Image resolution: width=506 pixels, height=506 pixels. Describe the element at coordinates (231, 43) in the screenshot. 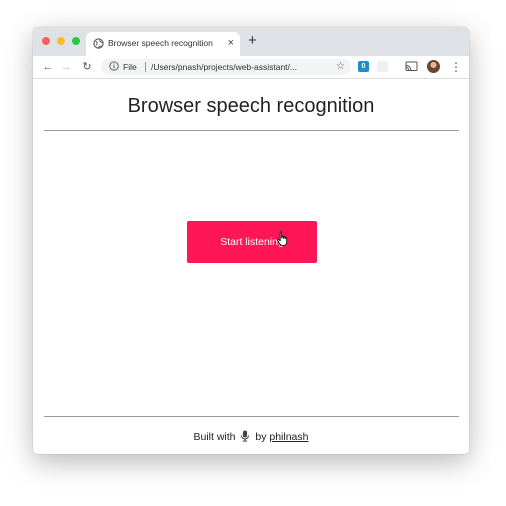

I see `tab-close-icon: ×` at that location.